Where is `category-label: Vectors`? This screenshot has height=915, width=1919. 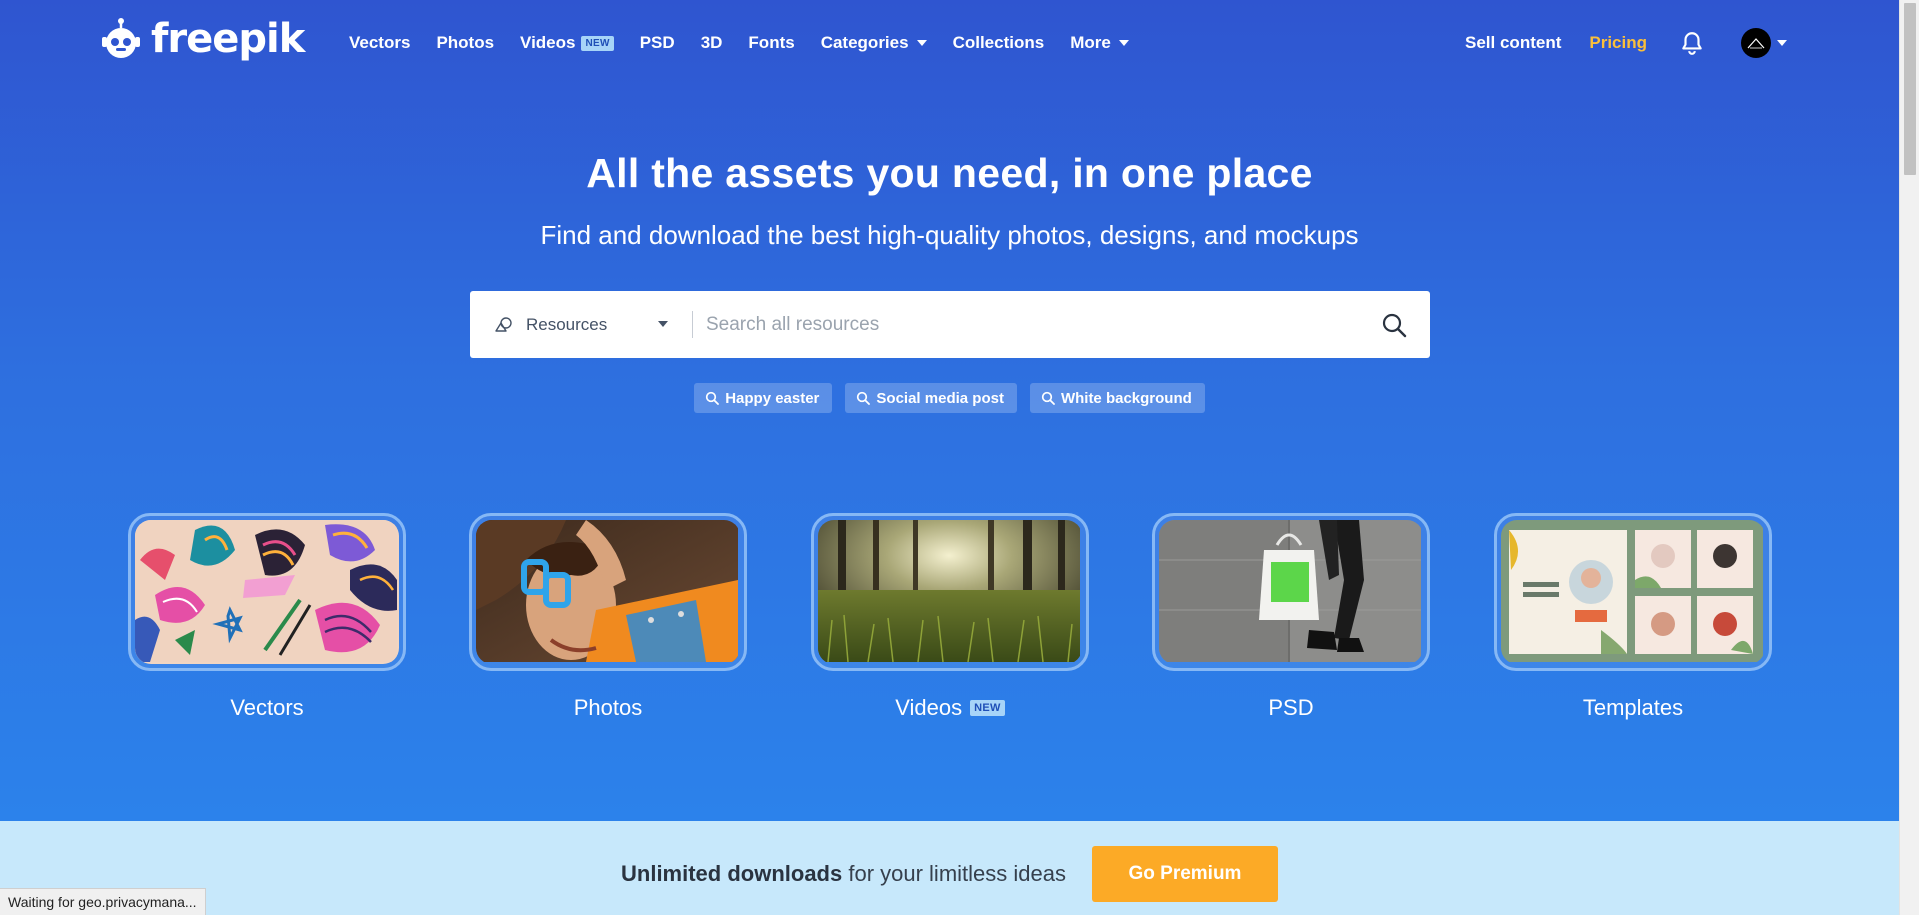
category-label: Vectors is located at coordinates (267, 708).